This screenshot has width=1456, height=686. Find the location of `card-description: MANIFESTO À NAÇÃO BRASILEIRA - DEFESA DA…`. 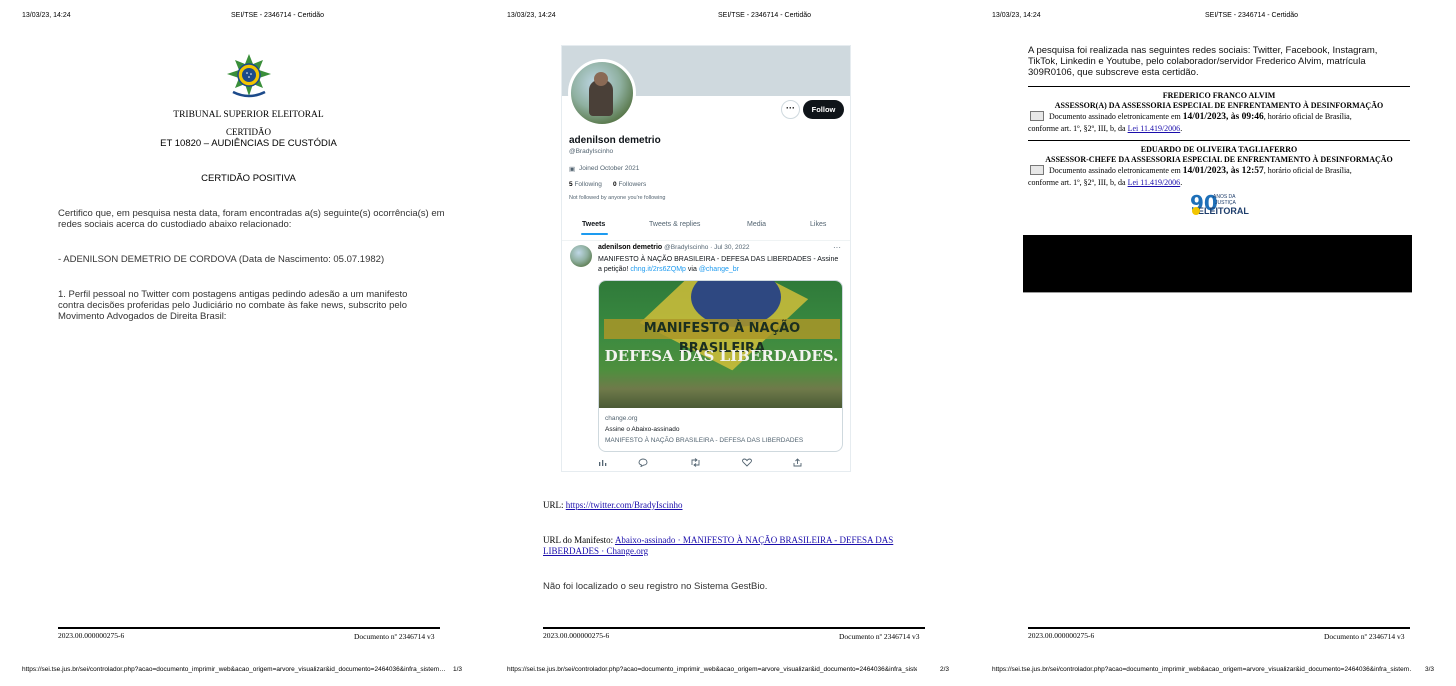

card-description: MANIFESTO À NAÇÃO BRASILEIRA - DEFESA DA… is located at coordinates (704, 440).